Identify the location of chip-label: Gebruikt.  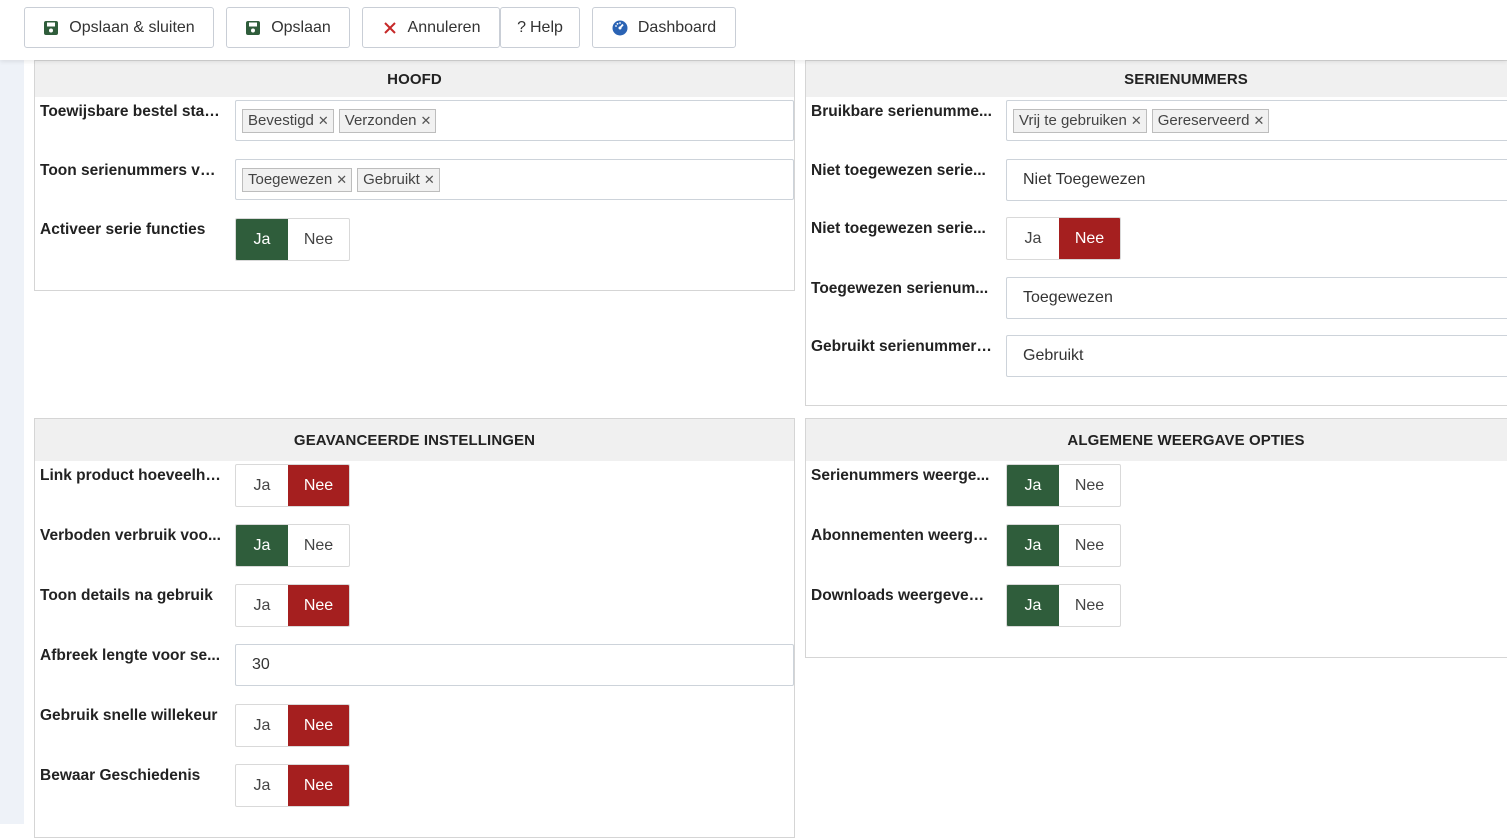
(391, 179).